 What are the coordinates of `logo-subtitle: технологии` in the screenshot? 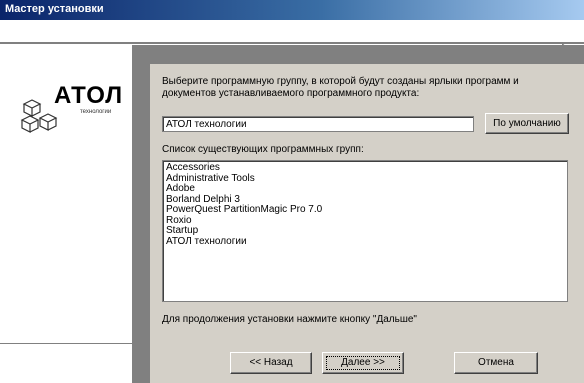 It's located at (96, 112).